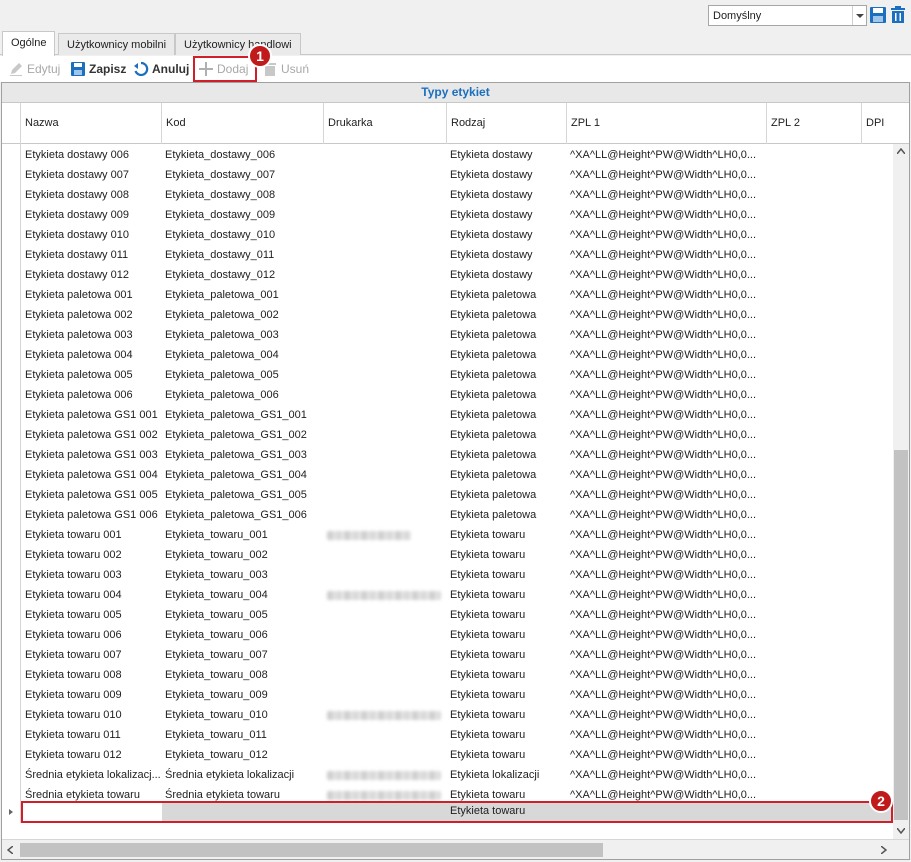  I want to click on name-cell: Etykieta dostawy 008, so click(92, 195).